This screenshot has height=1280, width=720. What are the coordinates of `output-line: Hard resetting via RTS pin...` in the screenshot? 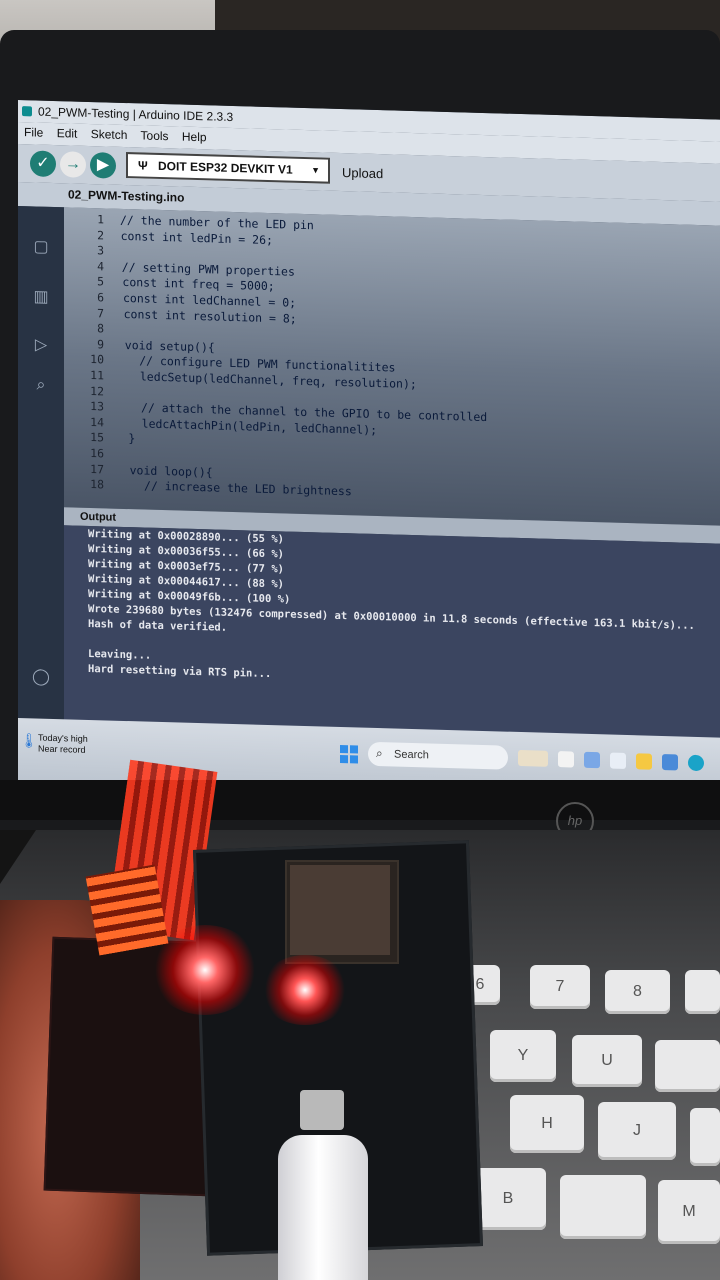 It's located at (180, 671).